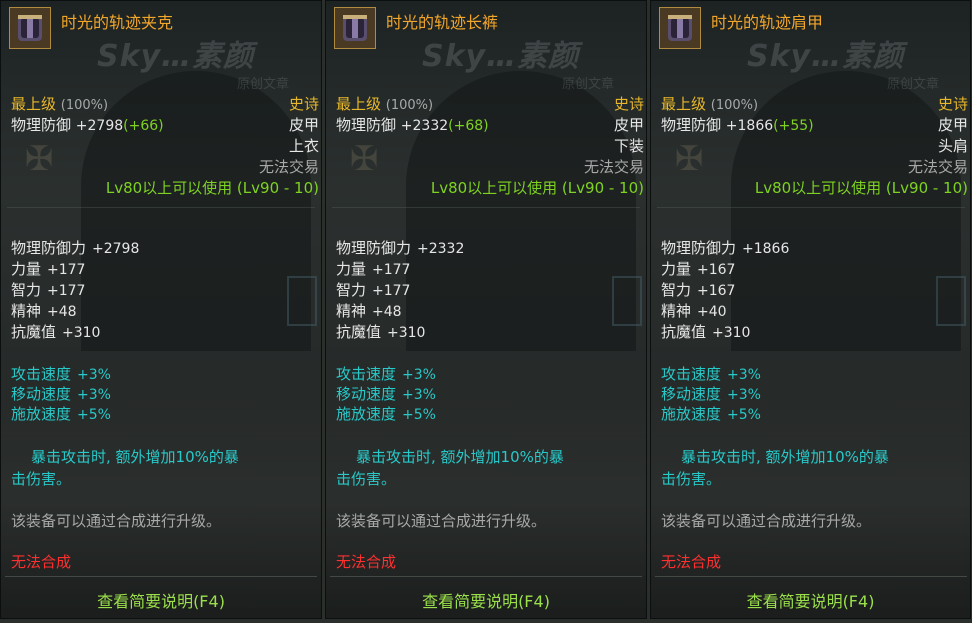  I want to click on tooltip-header: 时光的轨迹肩甲, so click(814, 29).